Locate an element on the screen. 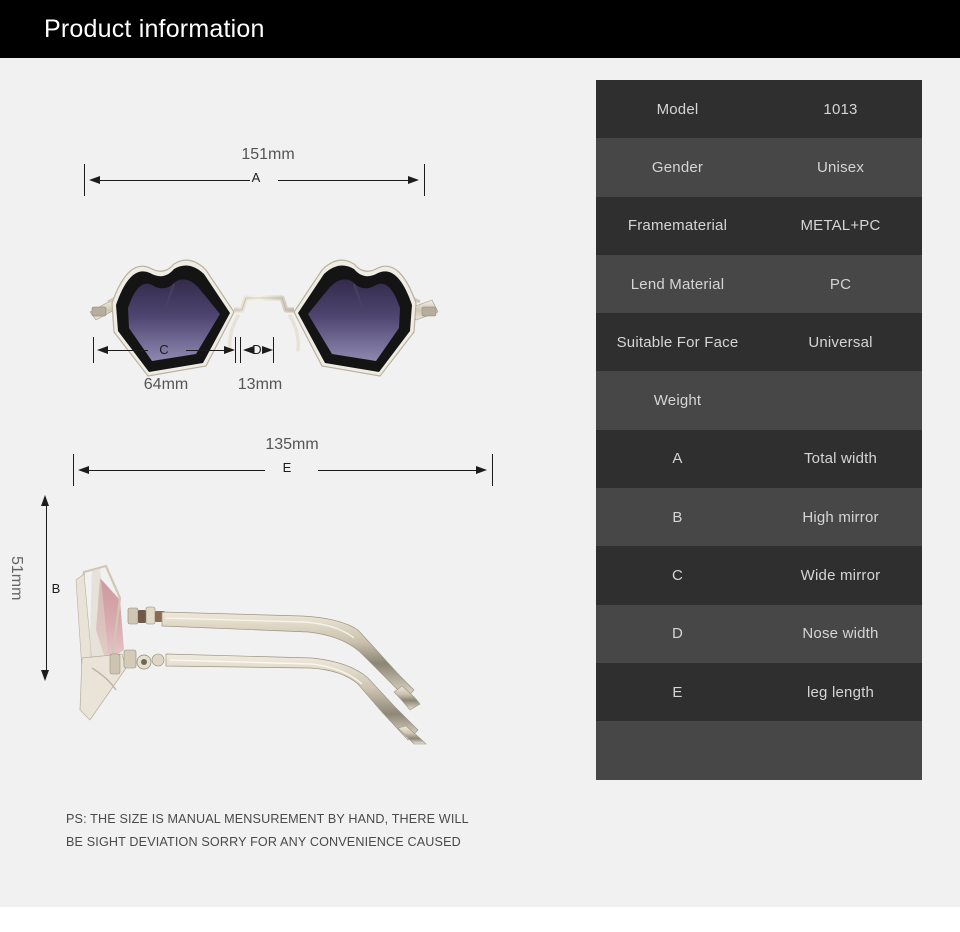  dimension-a-arrowhead-right is located at coordinates (413, 179).